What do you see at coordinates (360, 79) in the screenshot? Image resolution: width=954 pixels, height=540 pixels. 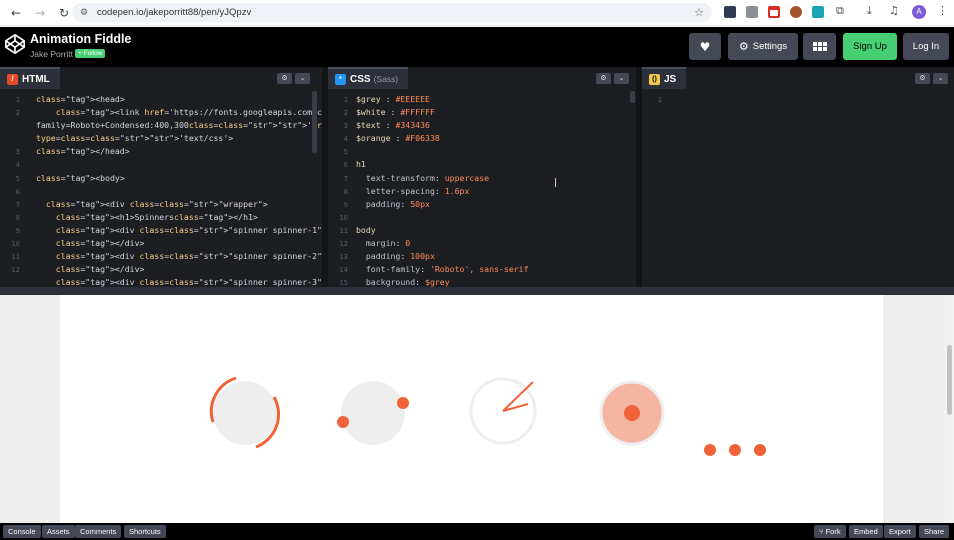 I see `css-tab-label: CSS` at bounding box center [360, 79].